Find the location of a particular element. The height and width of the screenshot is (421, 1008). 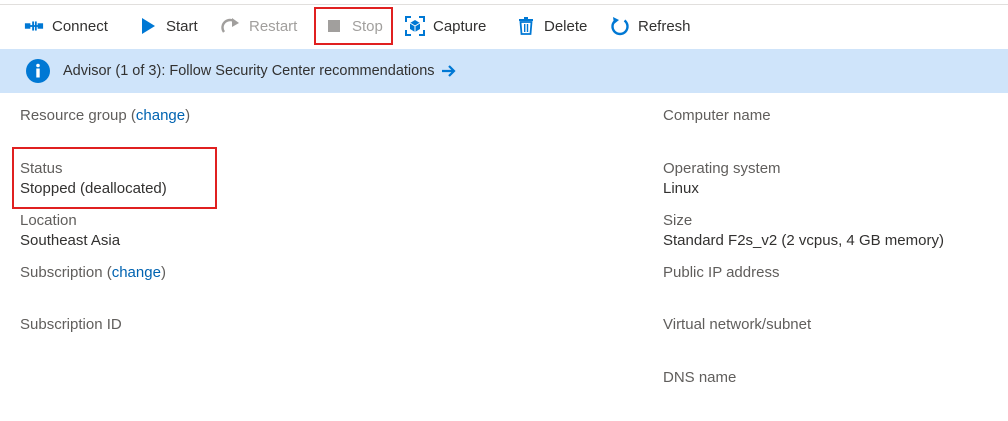

vnet-label: Virtual network/subnet is located at coordinates (737, 324).